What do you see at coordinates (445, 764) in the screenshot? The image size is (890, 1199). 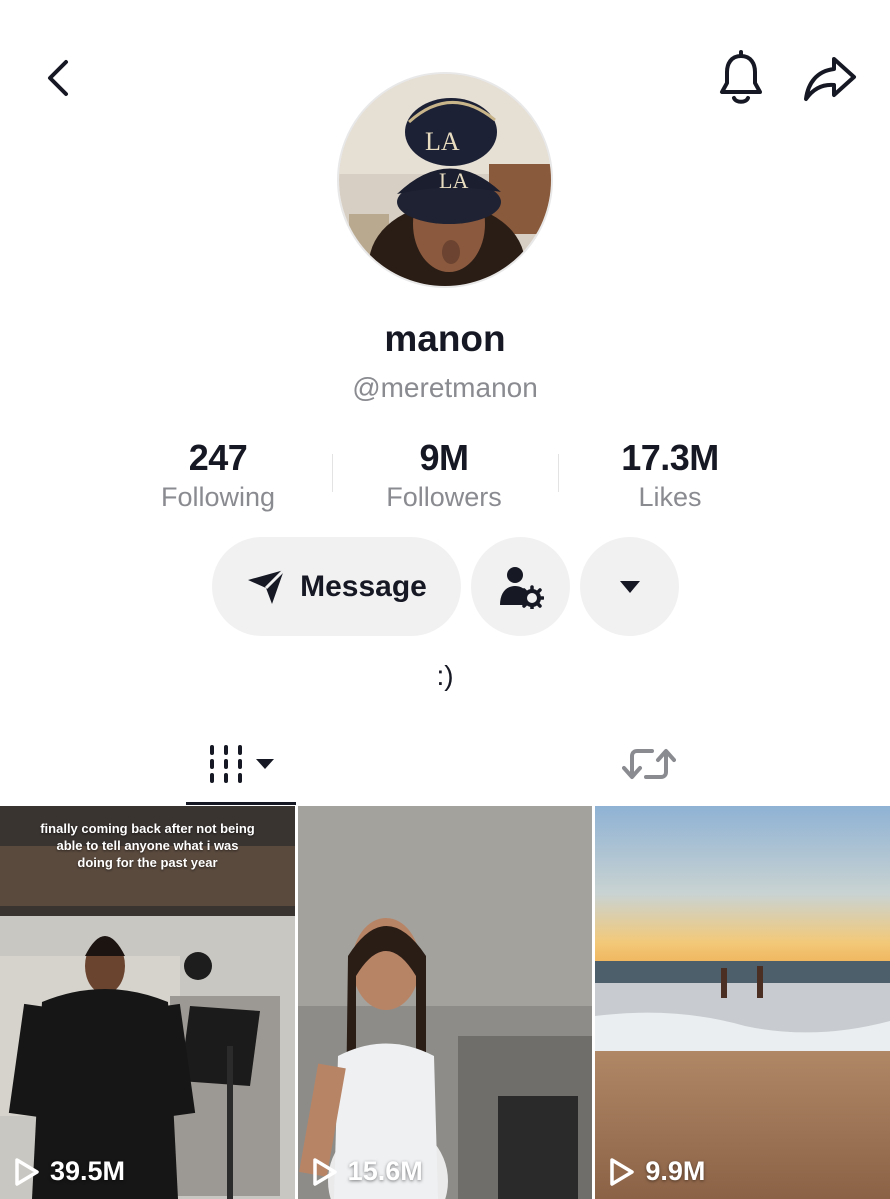 I see `content-tabs` at bounding box center [445, 764].